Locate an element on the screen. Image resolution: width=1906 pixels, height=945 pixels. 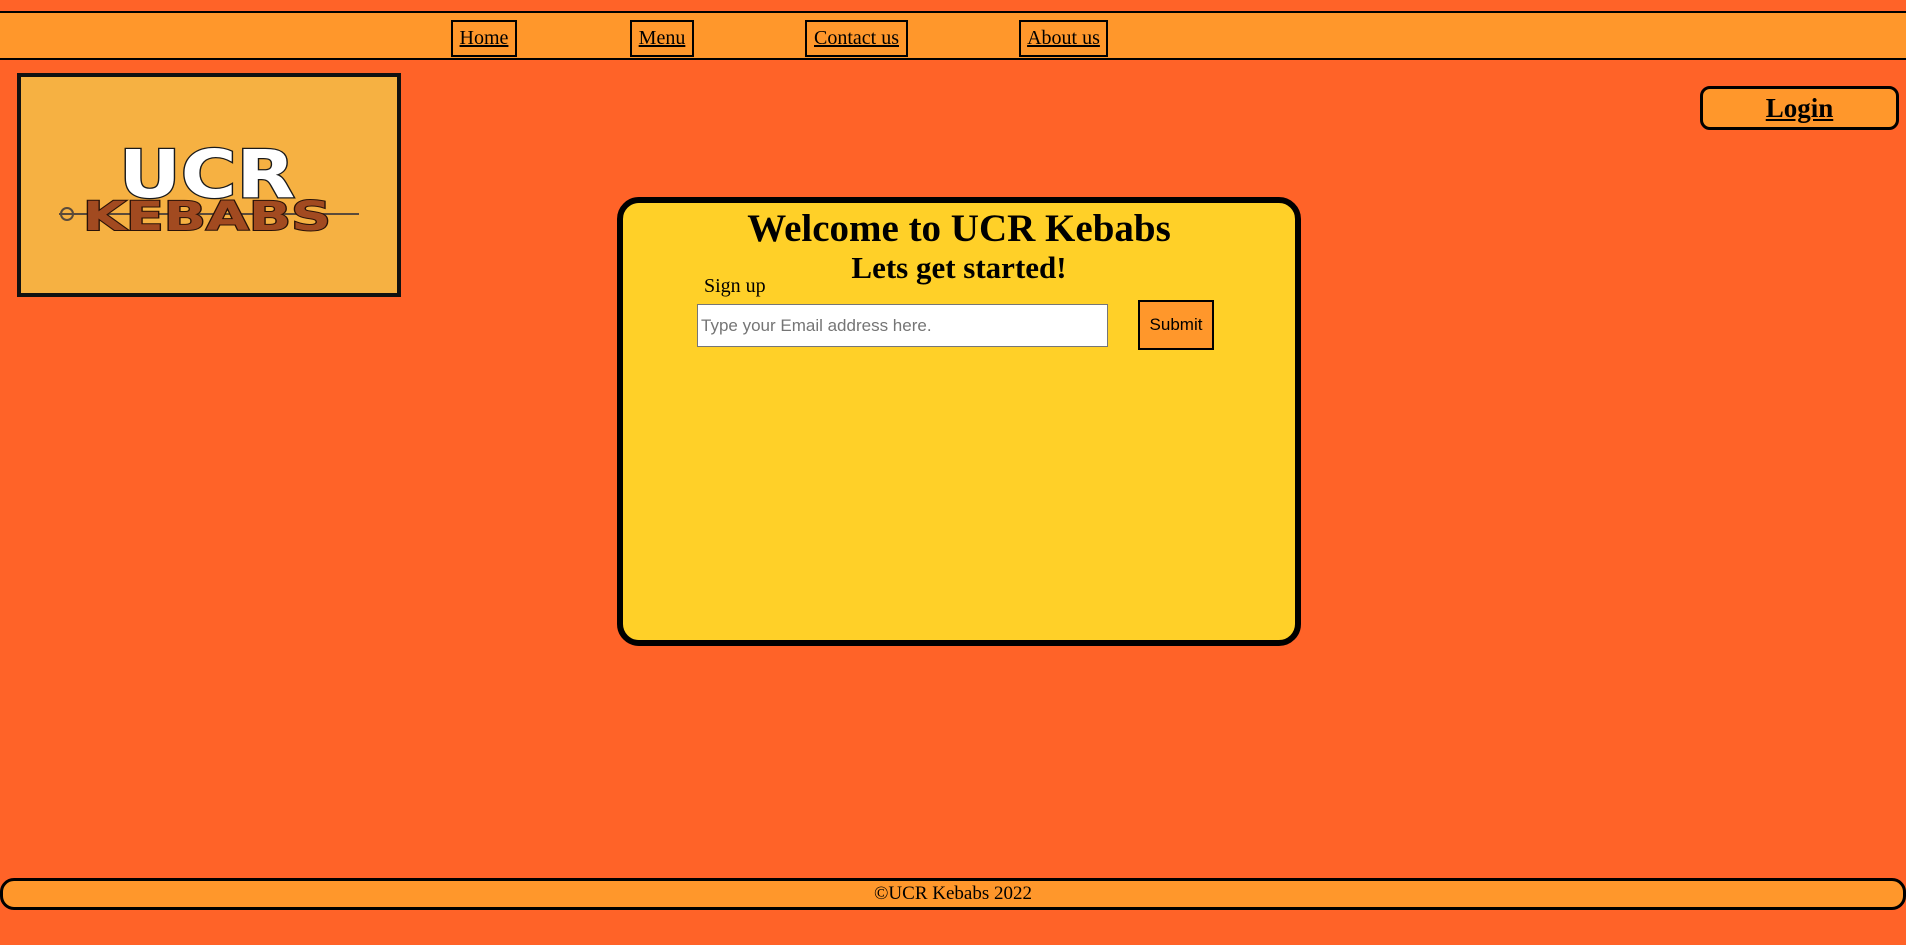
nav-link-about-us: About us is located at coordinates (1063, 38).